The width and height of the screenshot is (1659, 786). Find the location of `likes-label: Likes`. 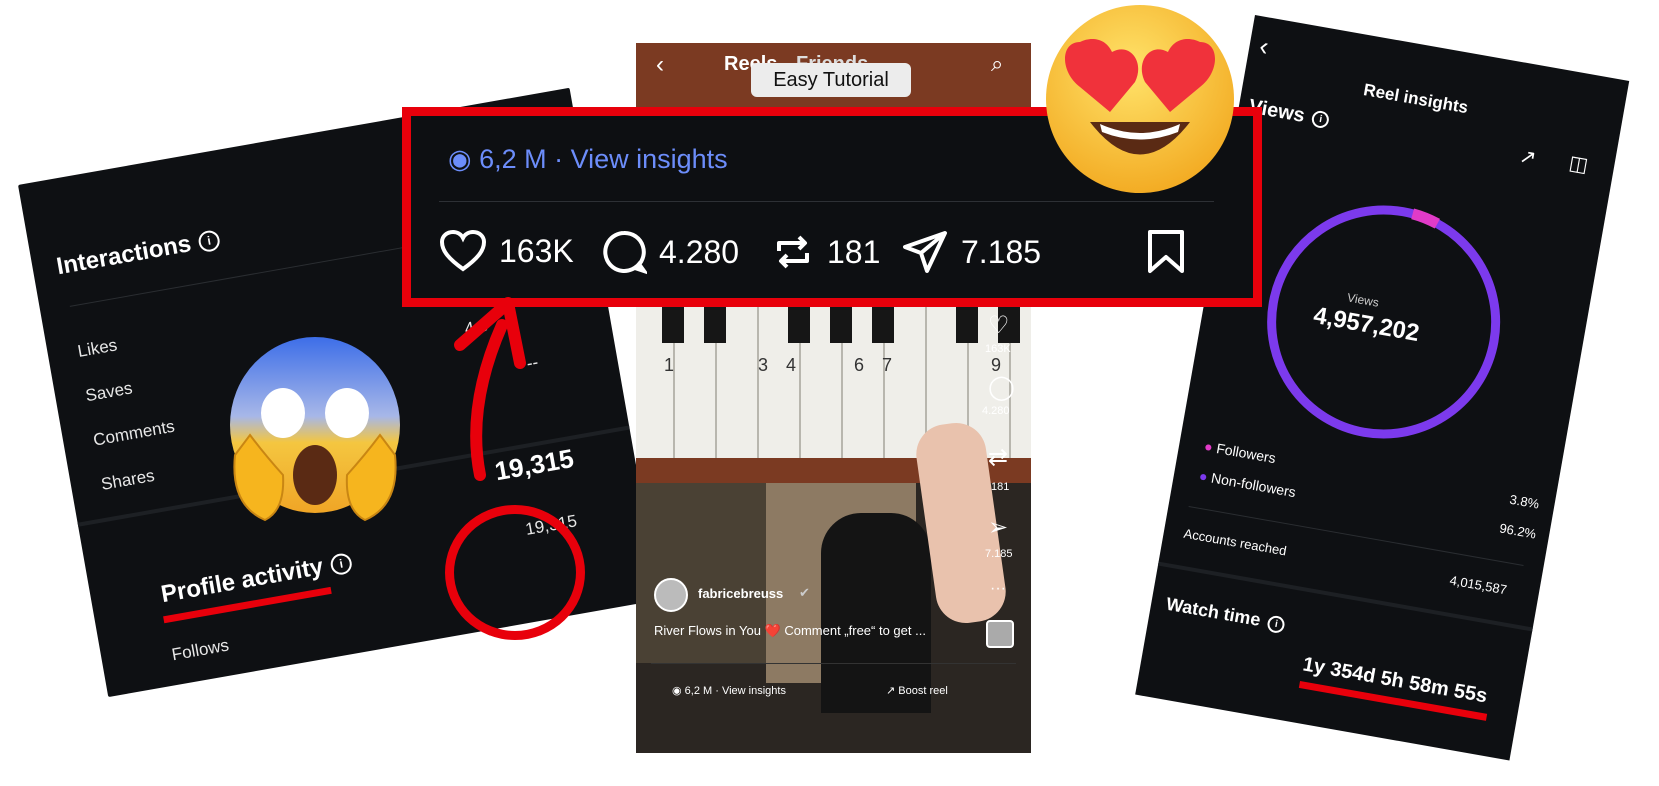

likes-label: Likes is located at coordinates (97, 348).